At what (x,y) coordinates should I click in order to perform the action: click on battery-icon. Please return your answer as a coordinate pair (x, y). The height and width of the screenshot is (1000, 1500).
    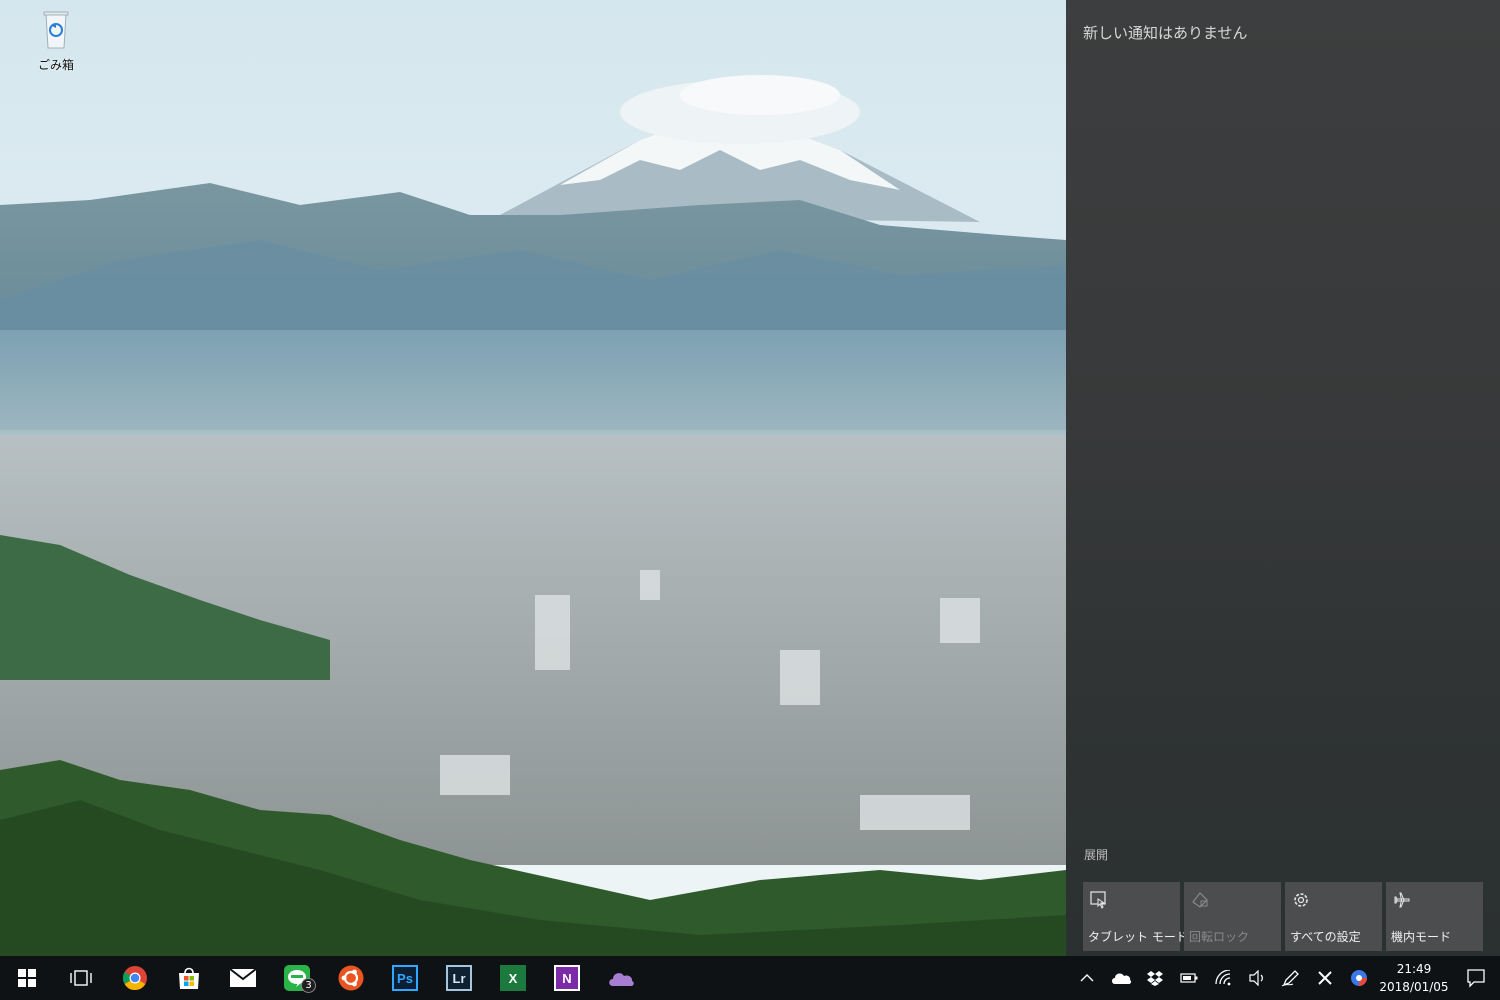
    Looking at the image, I should click on (1189, 978).